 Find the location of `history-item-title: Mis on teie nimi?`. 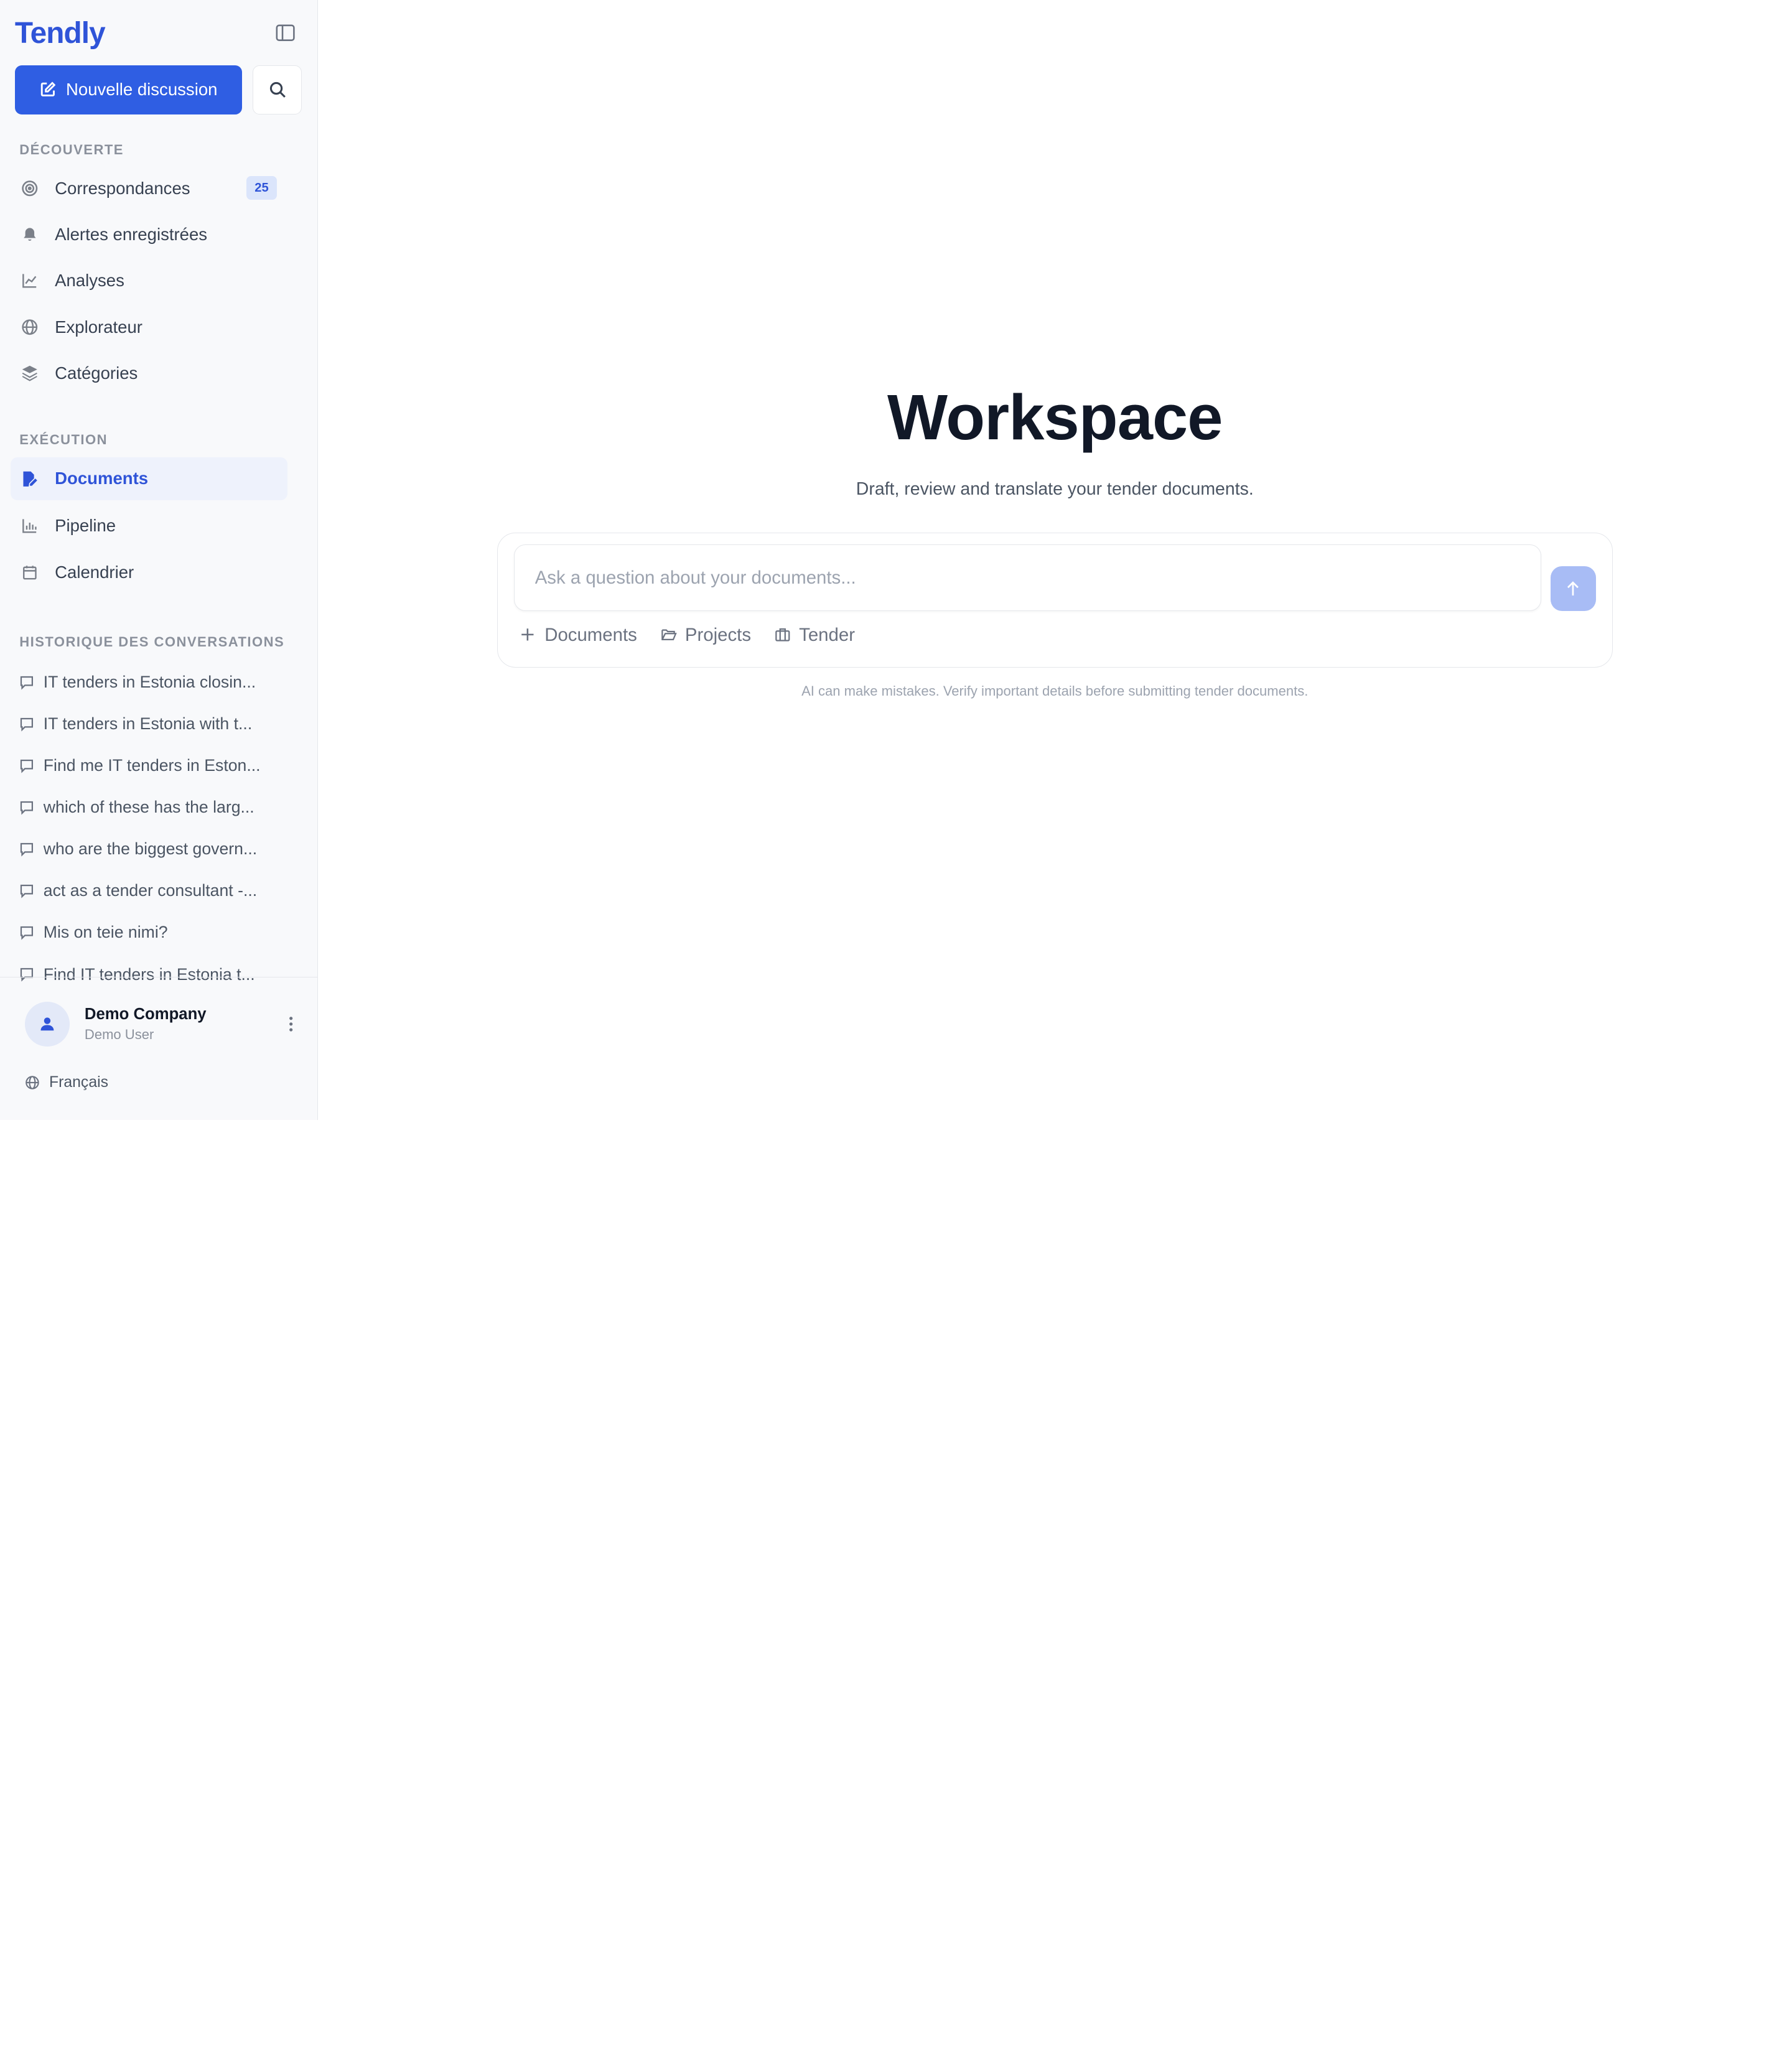

history-item-title: Mis on teie nimi? is located at coordinates (106, 932).